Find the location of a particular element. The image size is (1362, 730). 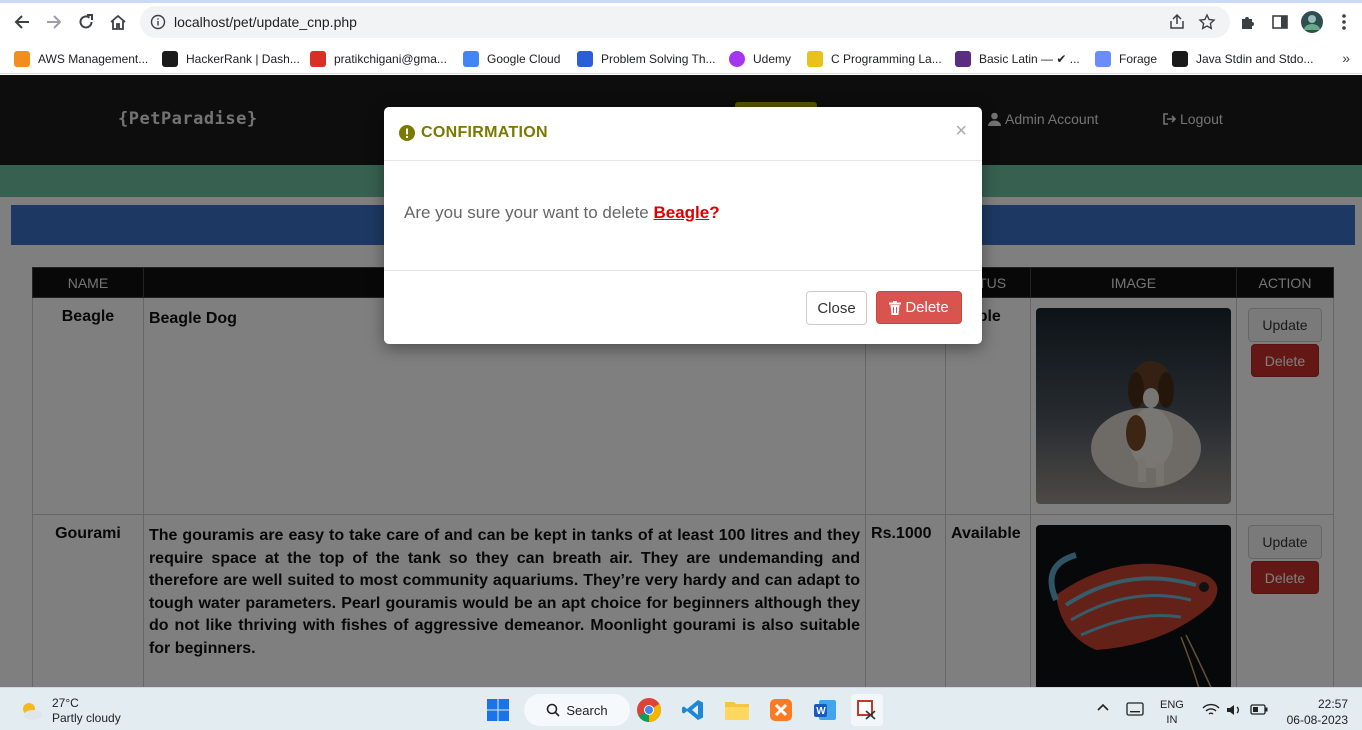

extensions-icon is located at coordinates (1248, 22).